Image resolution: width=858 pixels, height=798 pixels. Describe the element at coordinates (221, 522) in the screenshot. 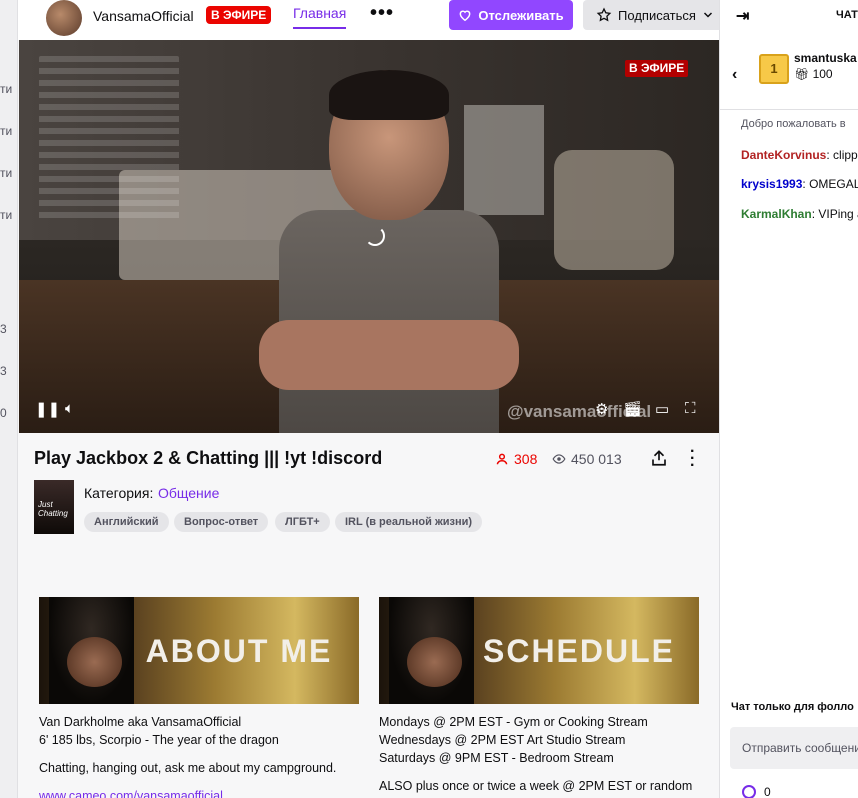

I see `tag: Вопрос-ответ` at that location.